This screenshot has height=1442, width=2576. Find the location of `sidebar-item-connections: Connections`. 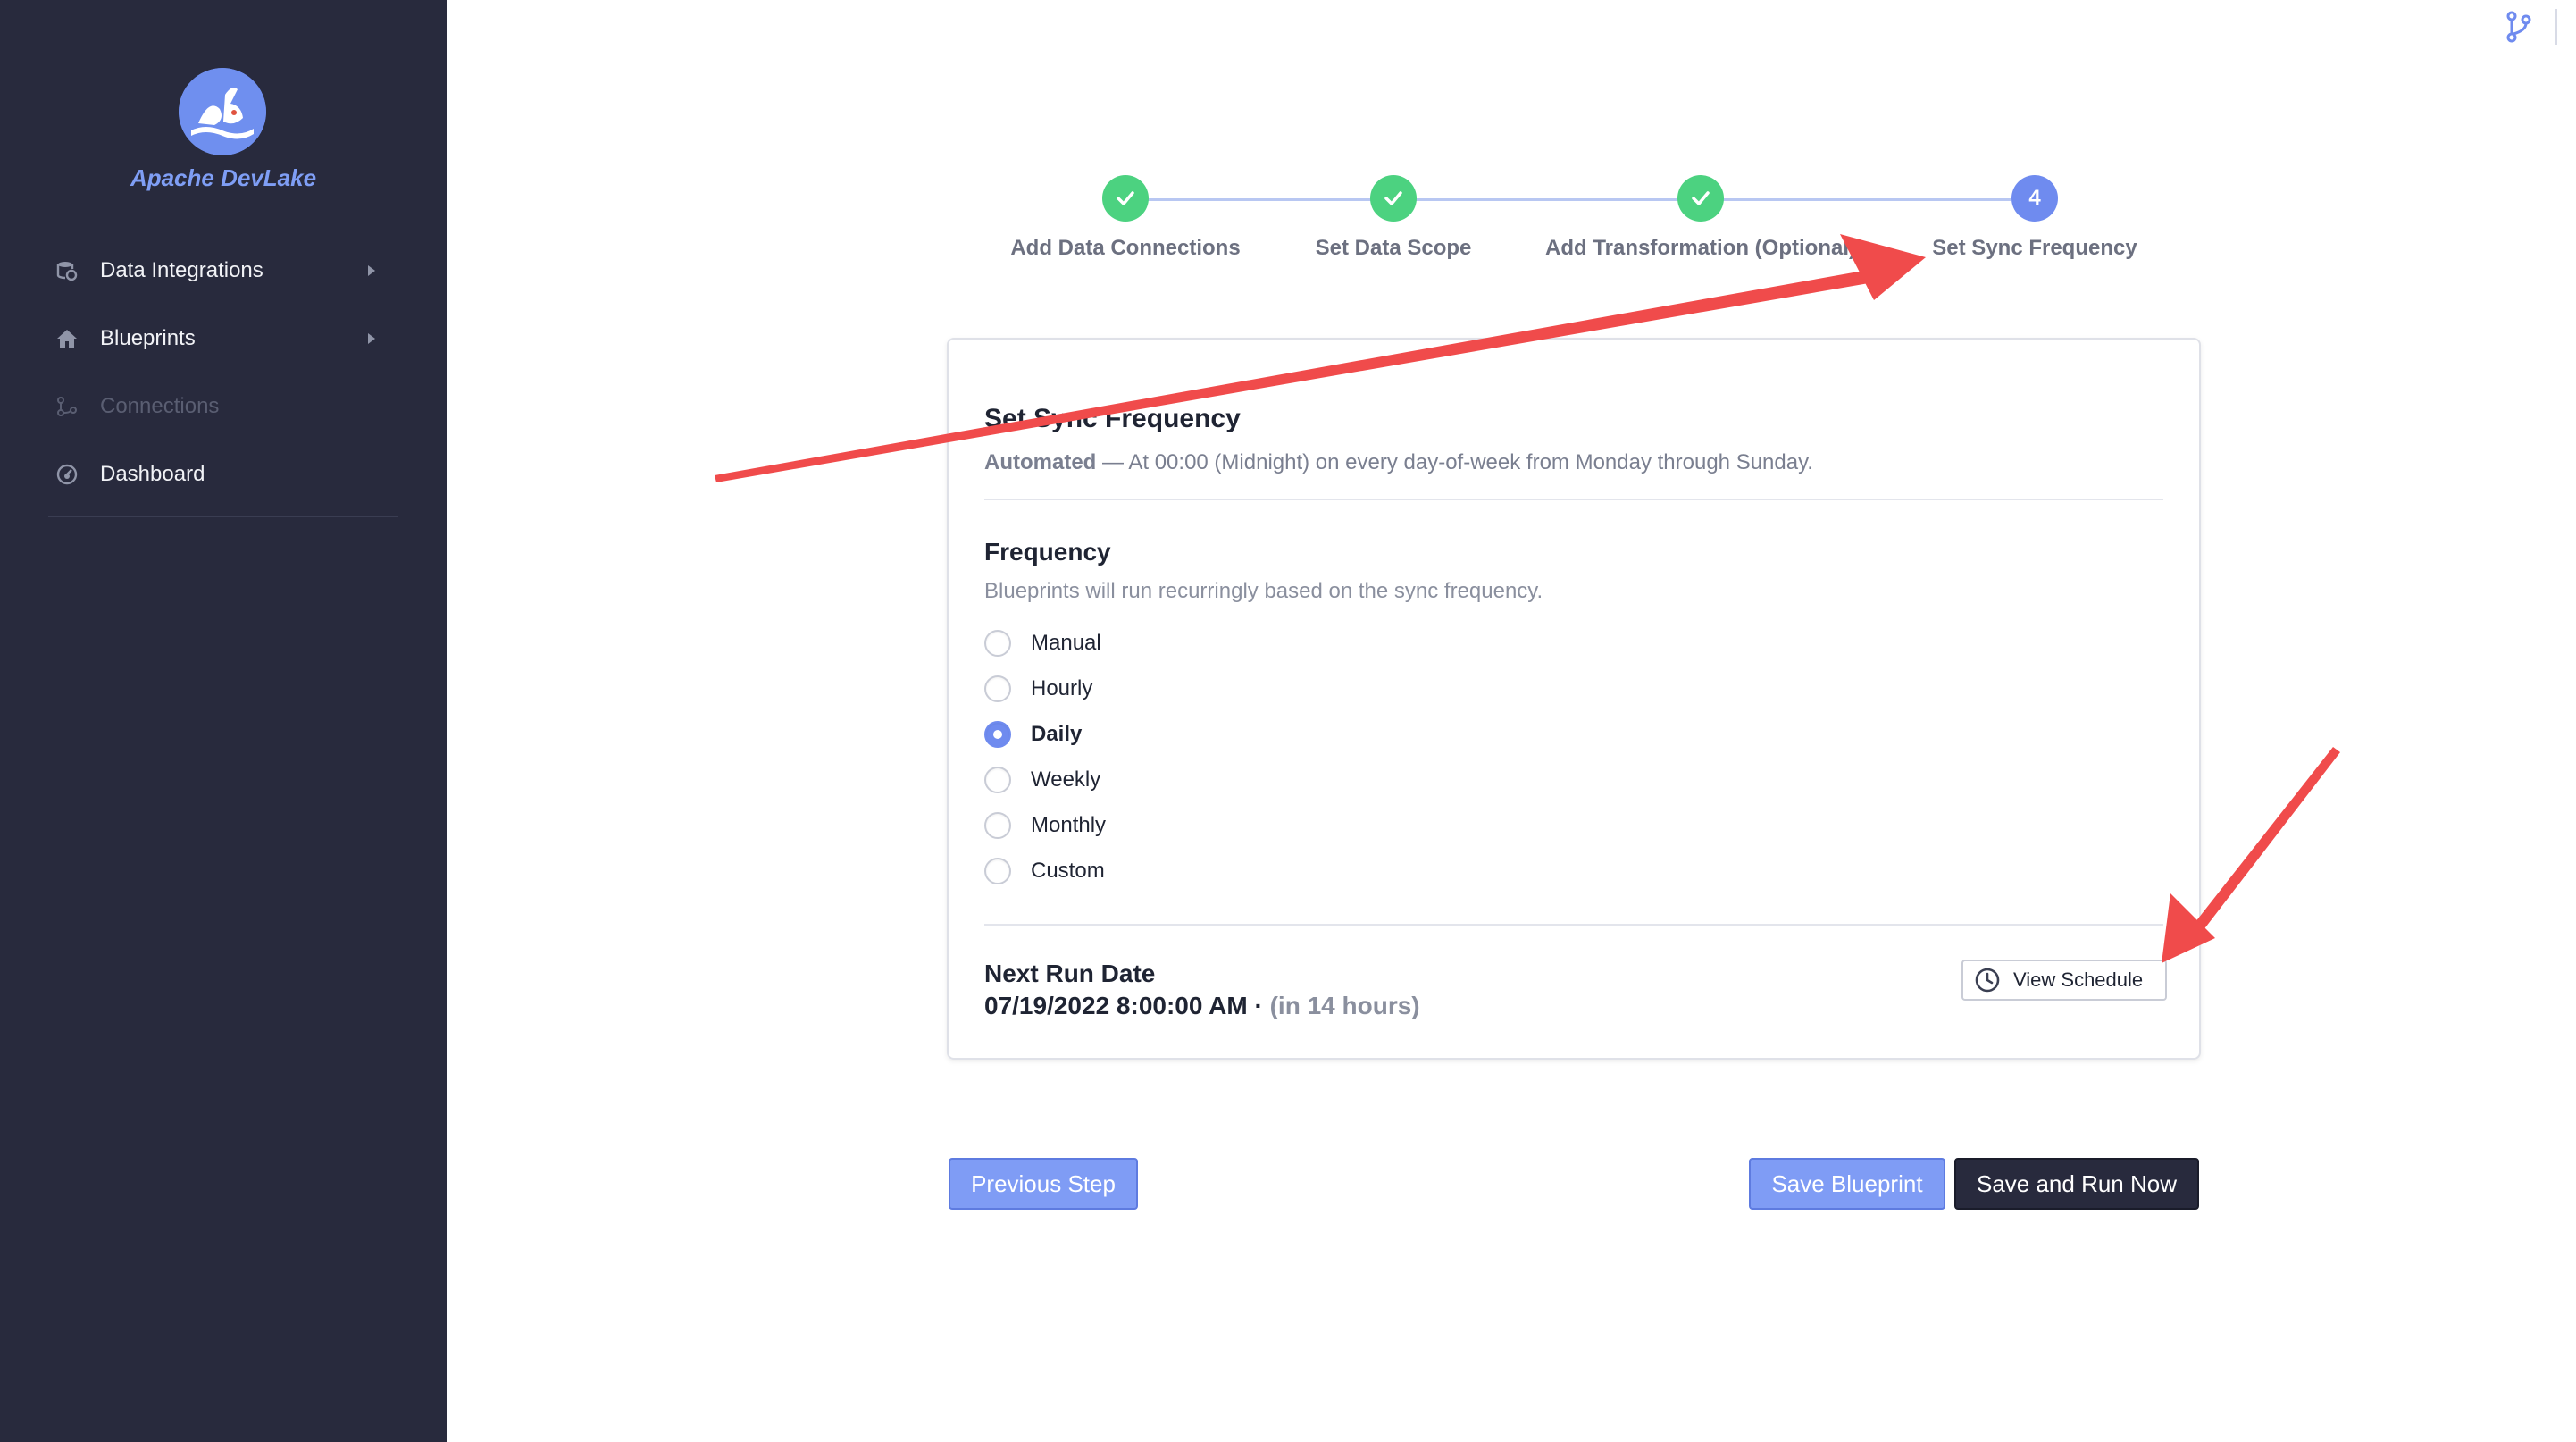

sidebar-item-connections: Connections is located at coordinates (224, 406).